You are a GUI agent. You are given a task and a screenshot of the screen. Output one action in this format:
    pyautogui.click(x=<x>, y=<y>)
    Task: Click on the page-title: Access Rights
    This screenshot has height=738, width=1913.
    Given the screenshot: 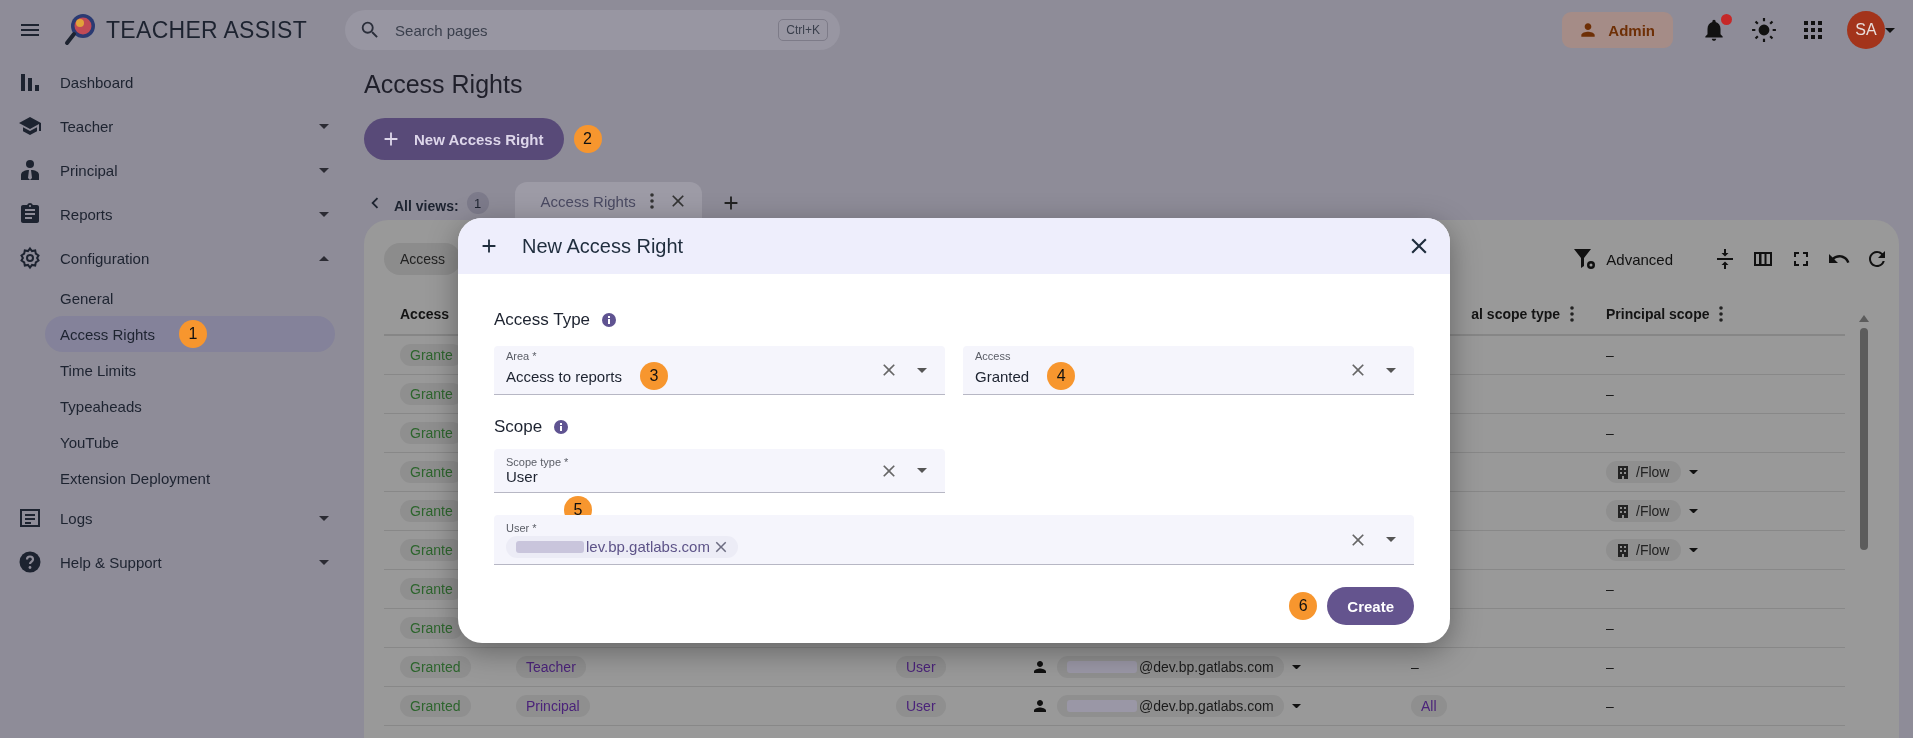 What is the action you would take?
    pyautogui.click(x=444, y=85)
    